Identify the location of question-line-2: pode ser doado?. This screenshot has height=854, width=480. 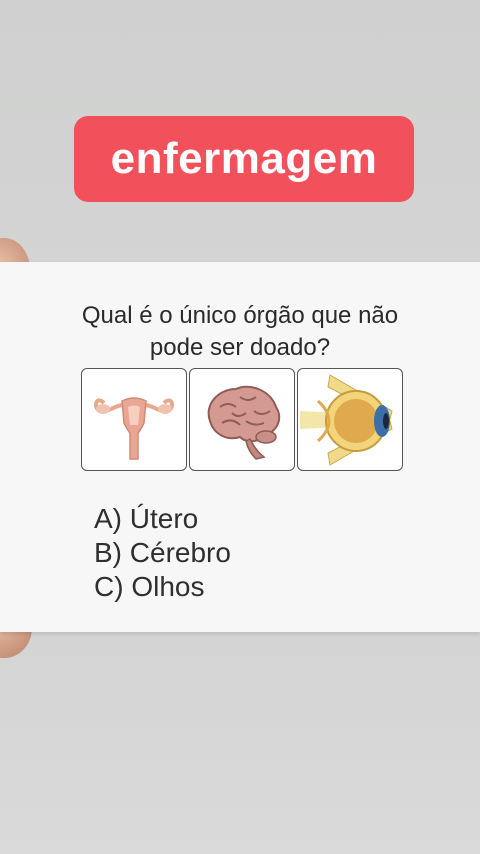
(240, 347).